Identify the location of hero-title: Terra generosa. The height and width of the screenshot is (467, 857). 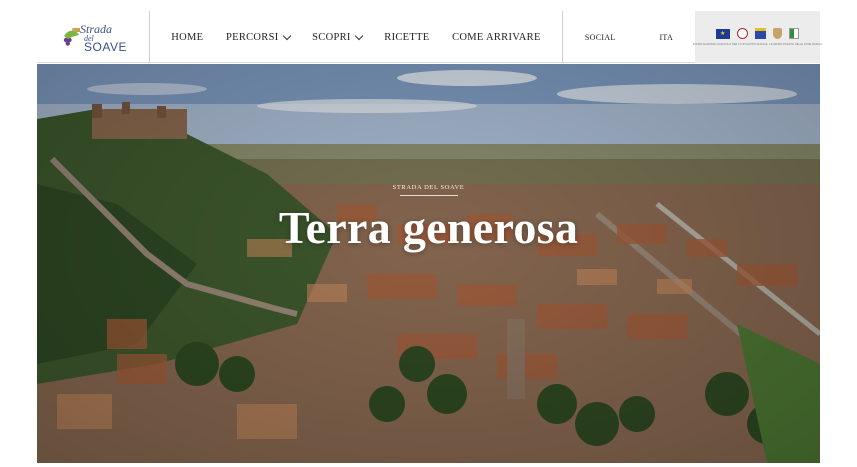
(428, 227).